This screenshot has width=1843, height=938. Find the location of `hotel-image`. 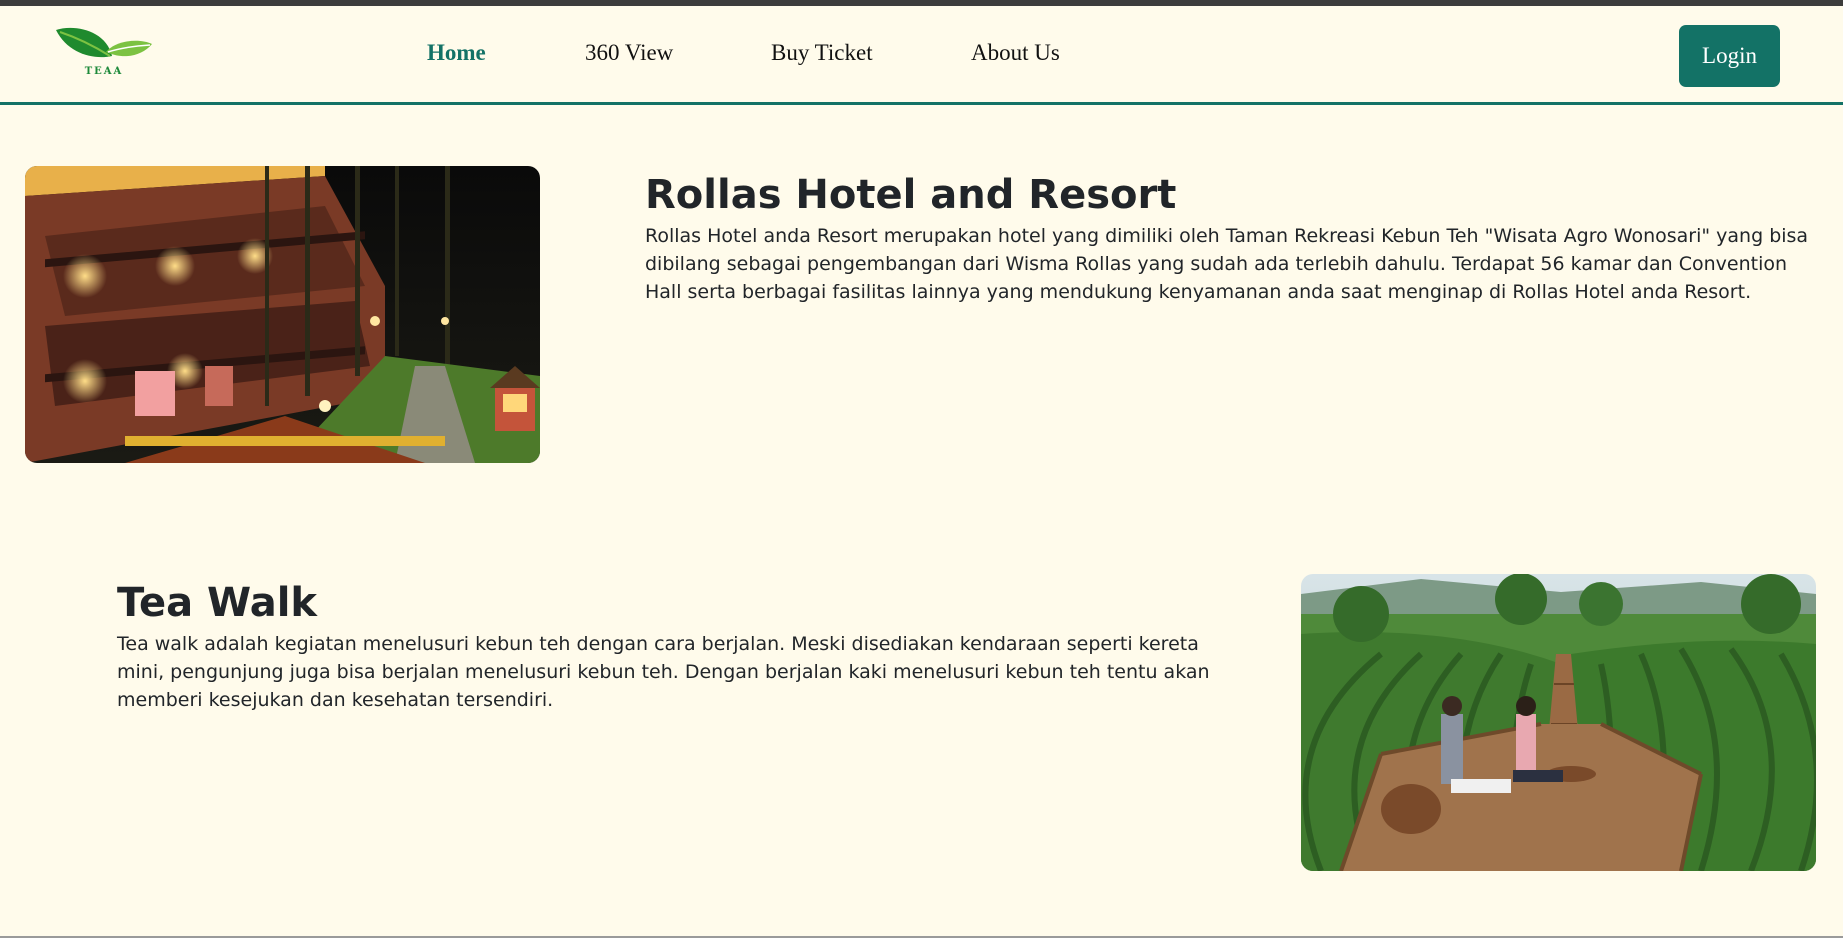

hotel-image is located at coordinates (282, 314).